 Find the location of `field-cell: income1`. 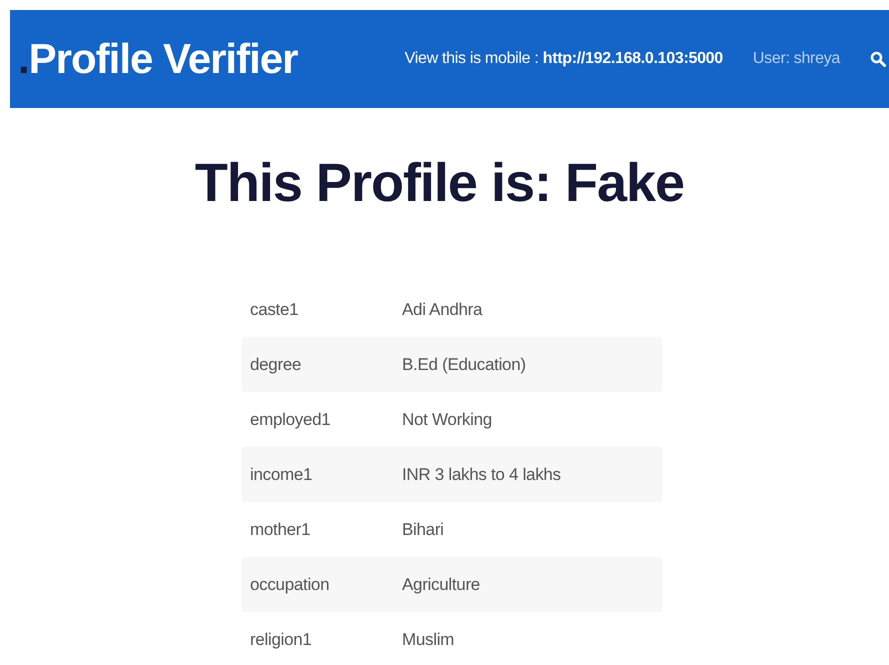

field-cell: income1 is located at coordinates (318, 474).